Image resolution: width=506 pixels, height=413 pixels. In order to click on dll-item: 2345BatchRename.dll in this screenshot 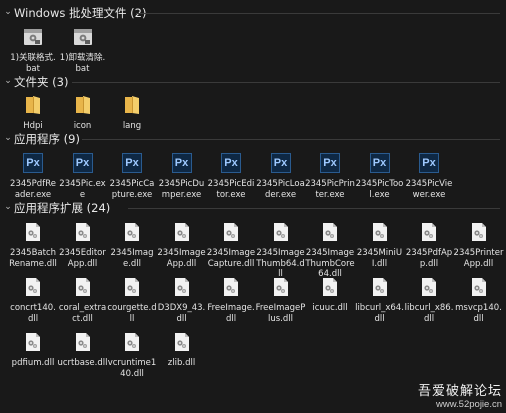, I will do `click(33, 246)`.